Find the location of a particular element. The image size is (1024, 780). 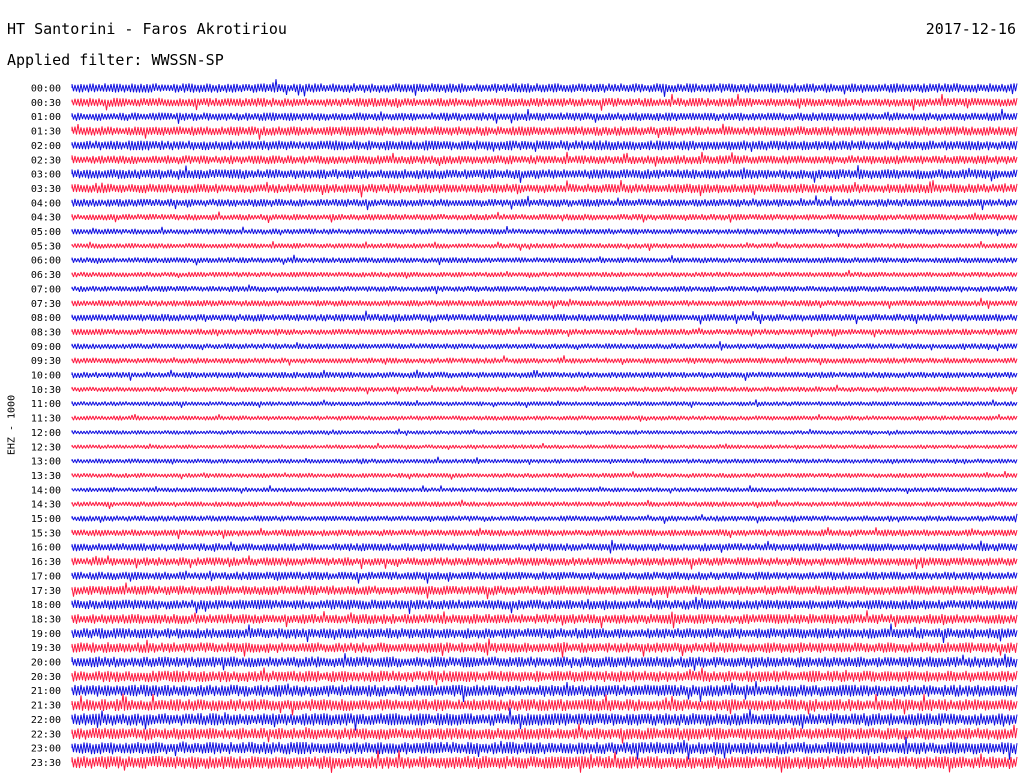

time-tick-label: 13:00 is located at coordinates (46, 462).